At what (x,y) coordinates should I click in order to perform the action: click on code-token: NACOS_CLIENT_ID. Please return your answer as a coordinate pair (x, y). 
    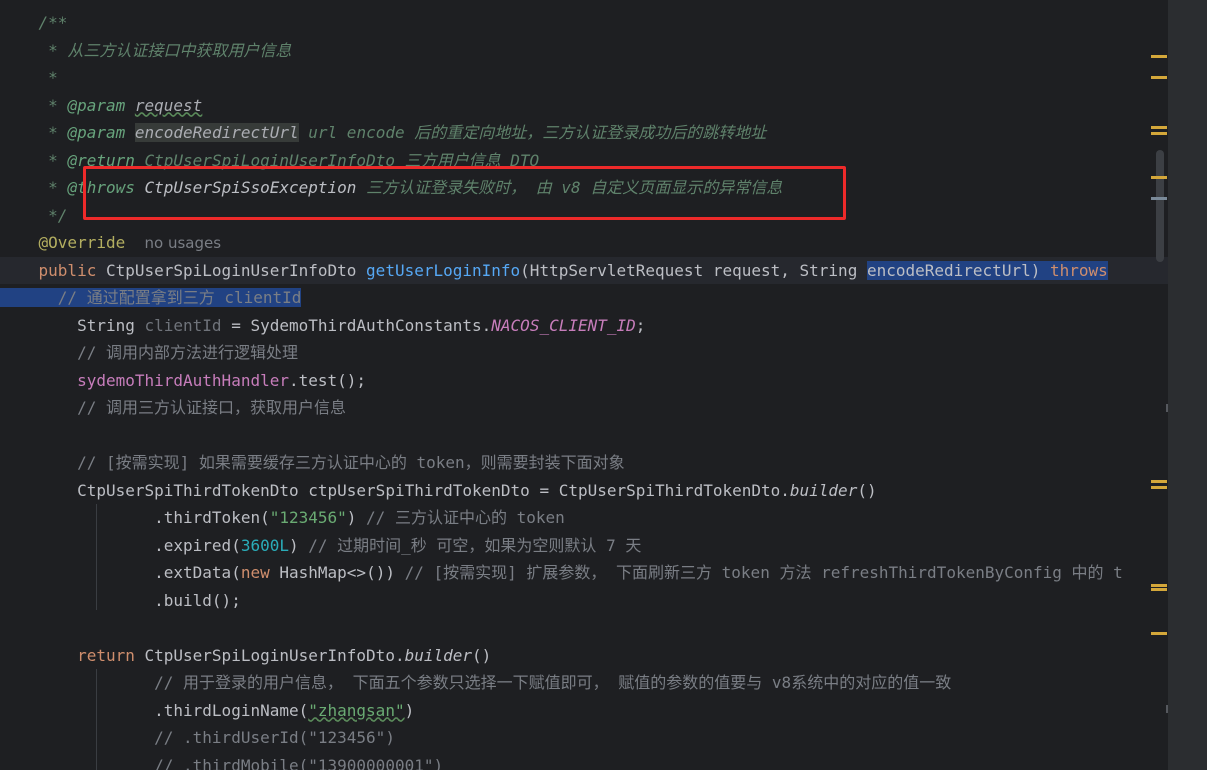
    Looking at the image, I should click on (563, 325).